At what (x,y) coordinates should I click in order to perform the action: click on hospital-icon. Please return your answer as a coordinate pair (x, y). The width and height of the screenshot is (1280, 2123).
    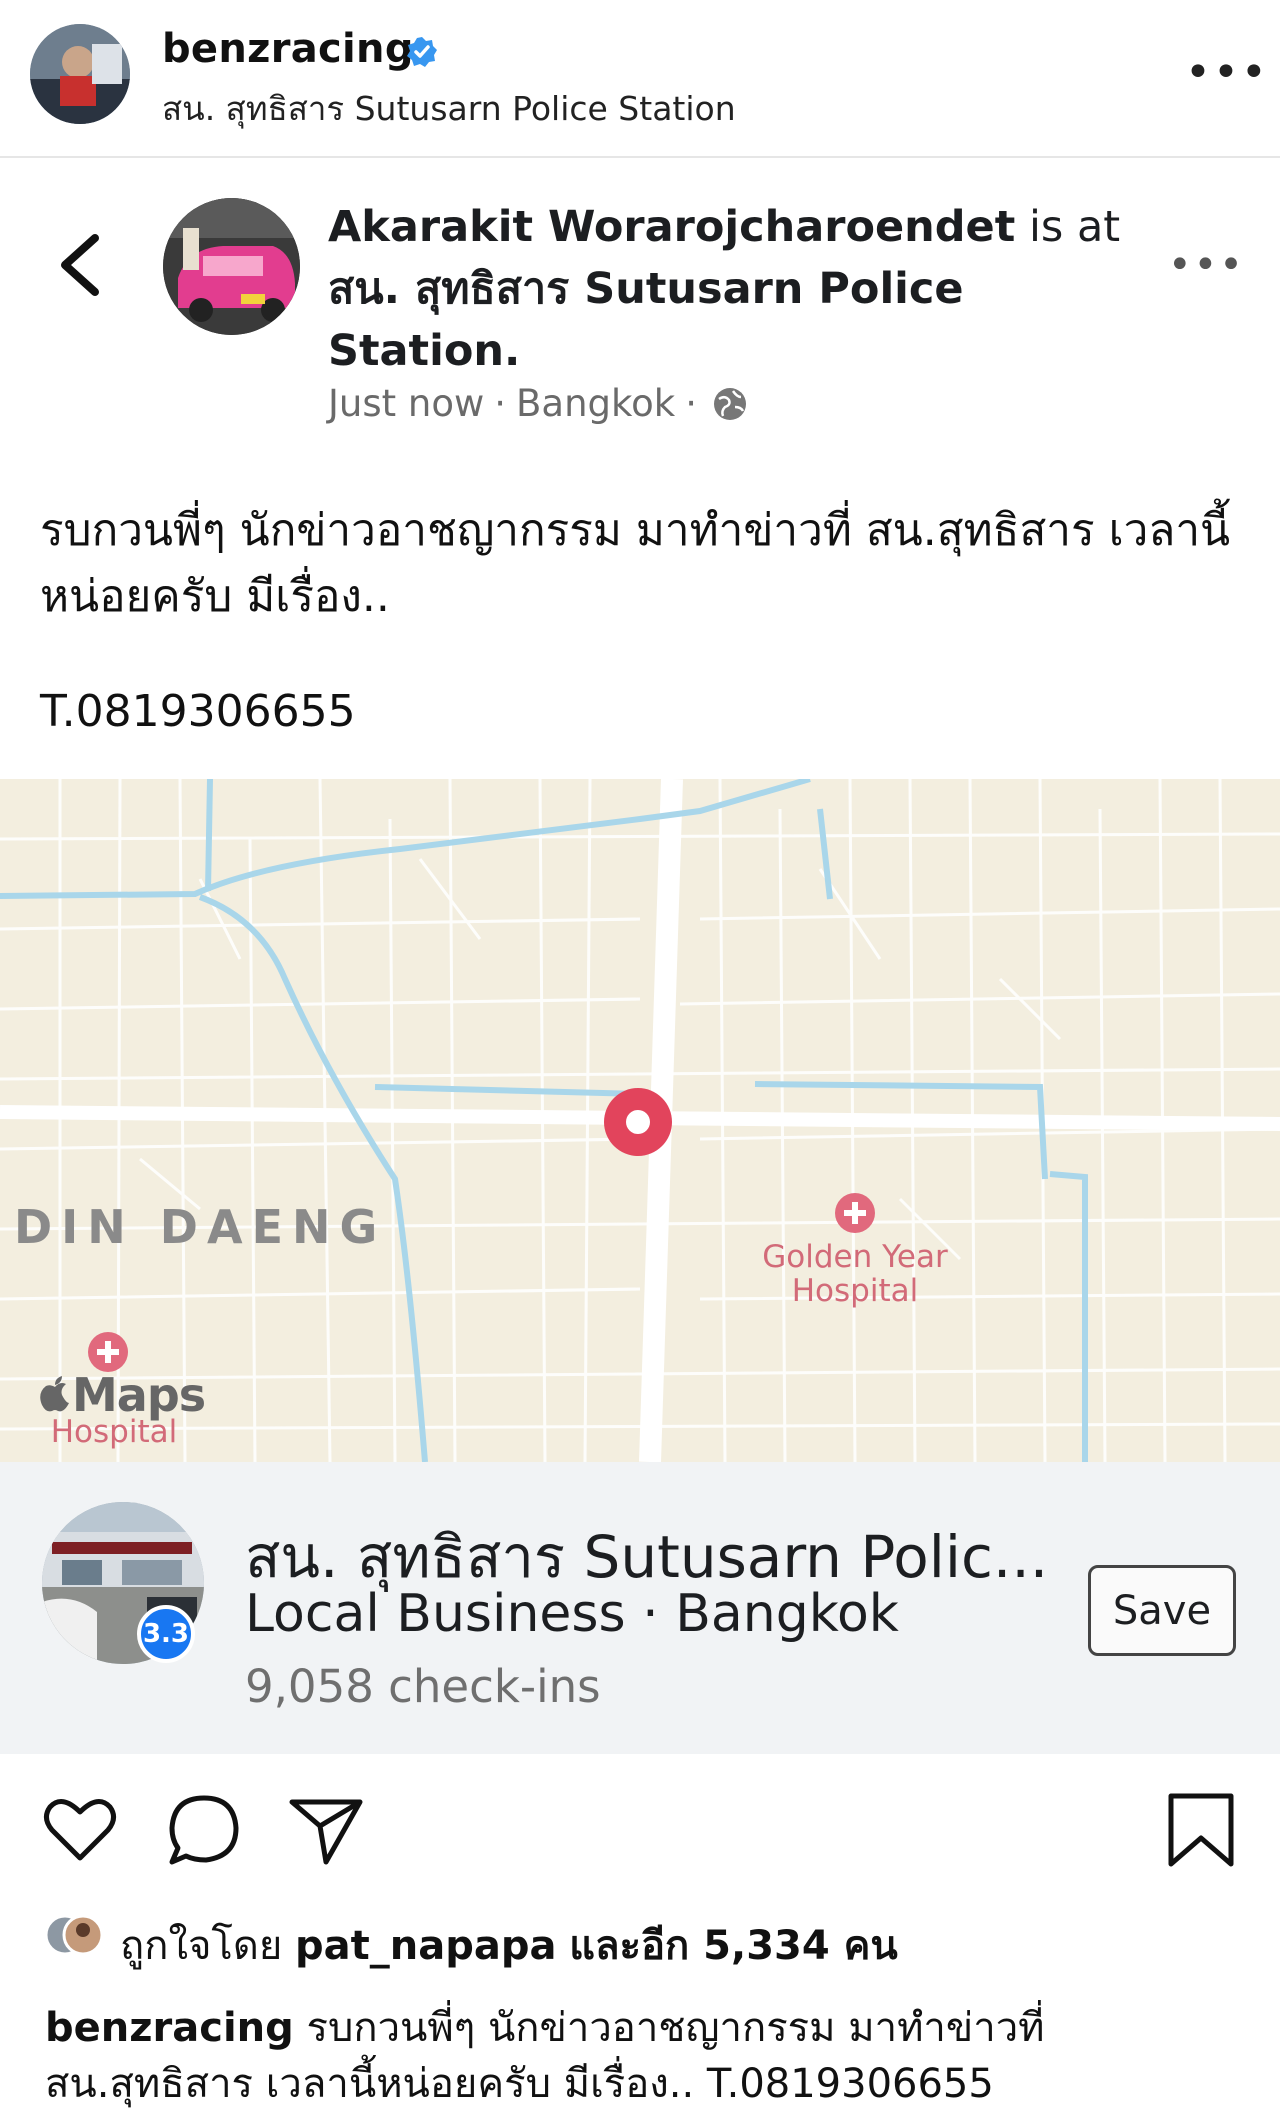
    Looking at the image, I should click on (855, 1213).